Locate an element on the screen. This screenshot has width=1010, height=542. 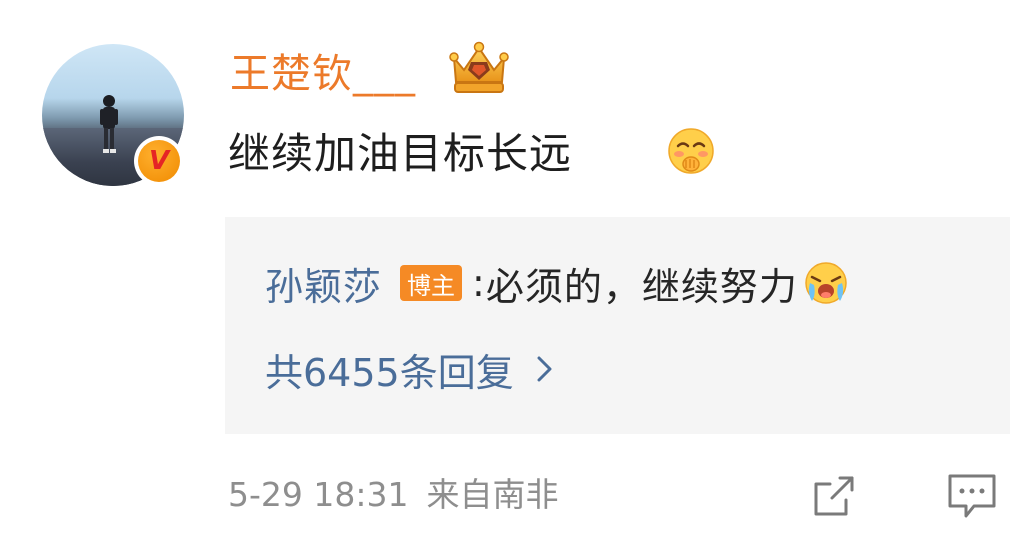
shy-face-emoji-icon is located at coordinates (691, 151).